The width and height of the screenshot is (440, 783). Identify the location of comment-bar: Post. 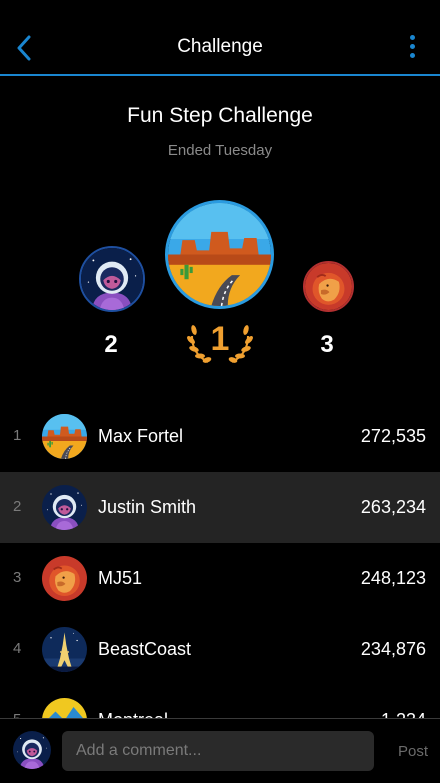
(220, 750).